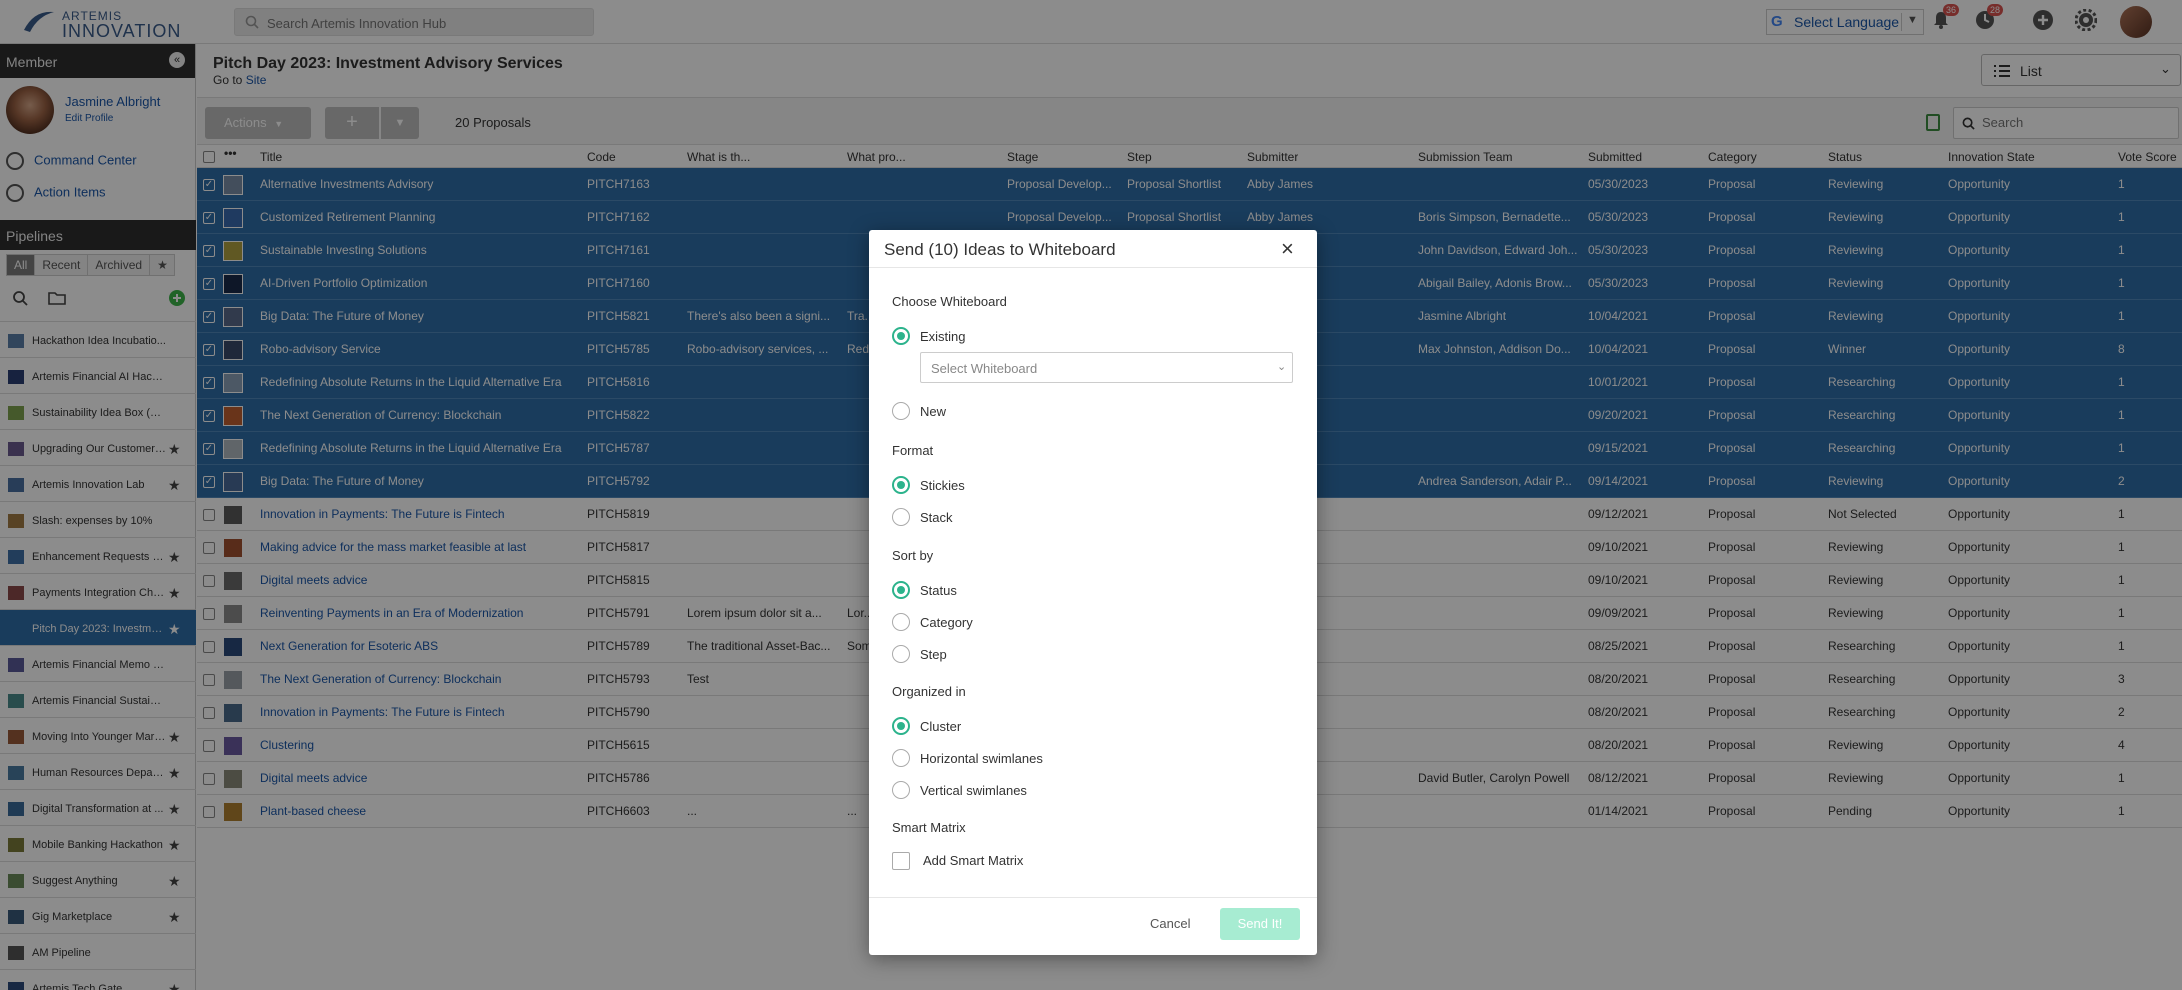  What do you see at coordinates (933, 654) in the screenshot?
I see `radio-sort-step-label: Step` at bounding box center [933, 654].